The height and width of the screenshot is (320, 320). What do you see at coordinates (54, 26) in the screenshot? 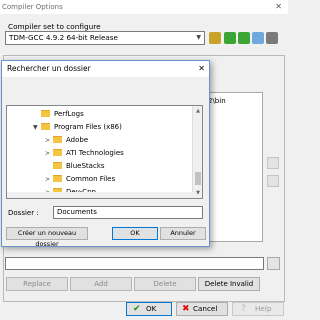
I see `compiler-set-label: Compiler set to configure` at bounding box center [54, 26].